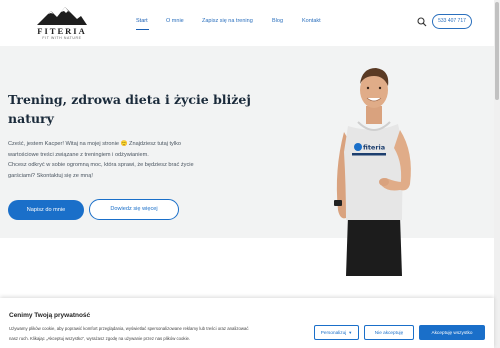 Image resolution: width=500 pixels, height=348 pixels. Describe the element at coordinates (350, 332) in the screenshot. I see `caret-down-icon: ▼` at that location.